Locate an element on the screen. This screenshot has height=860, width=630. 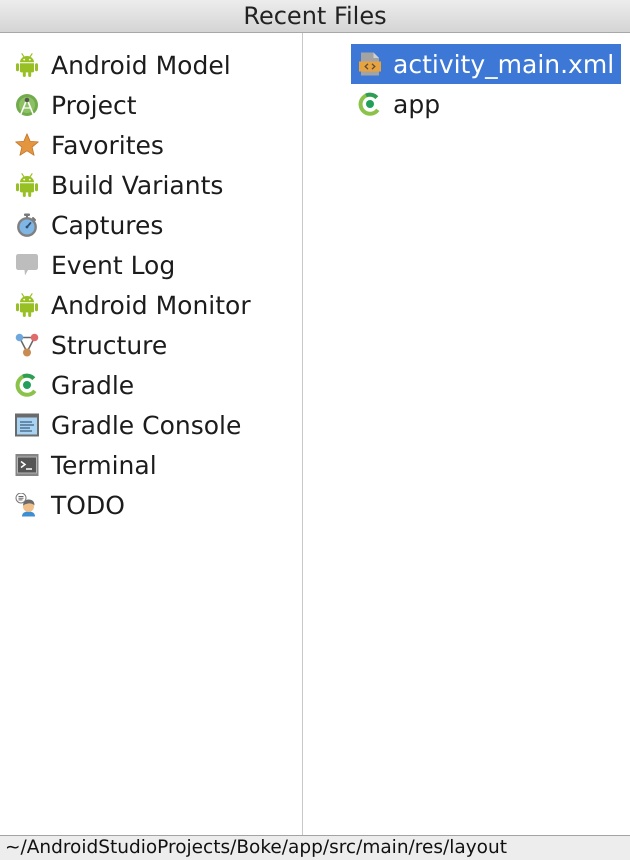
node-graph-icon is located at coordinates (27, 345).